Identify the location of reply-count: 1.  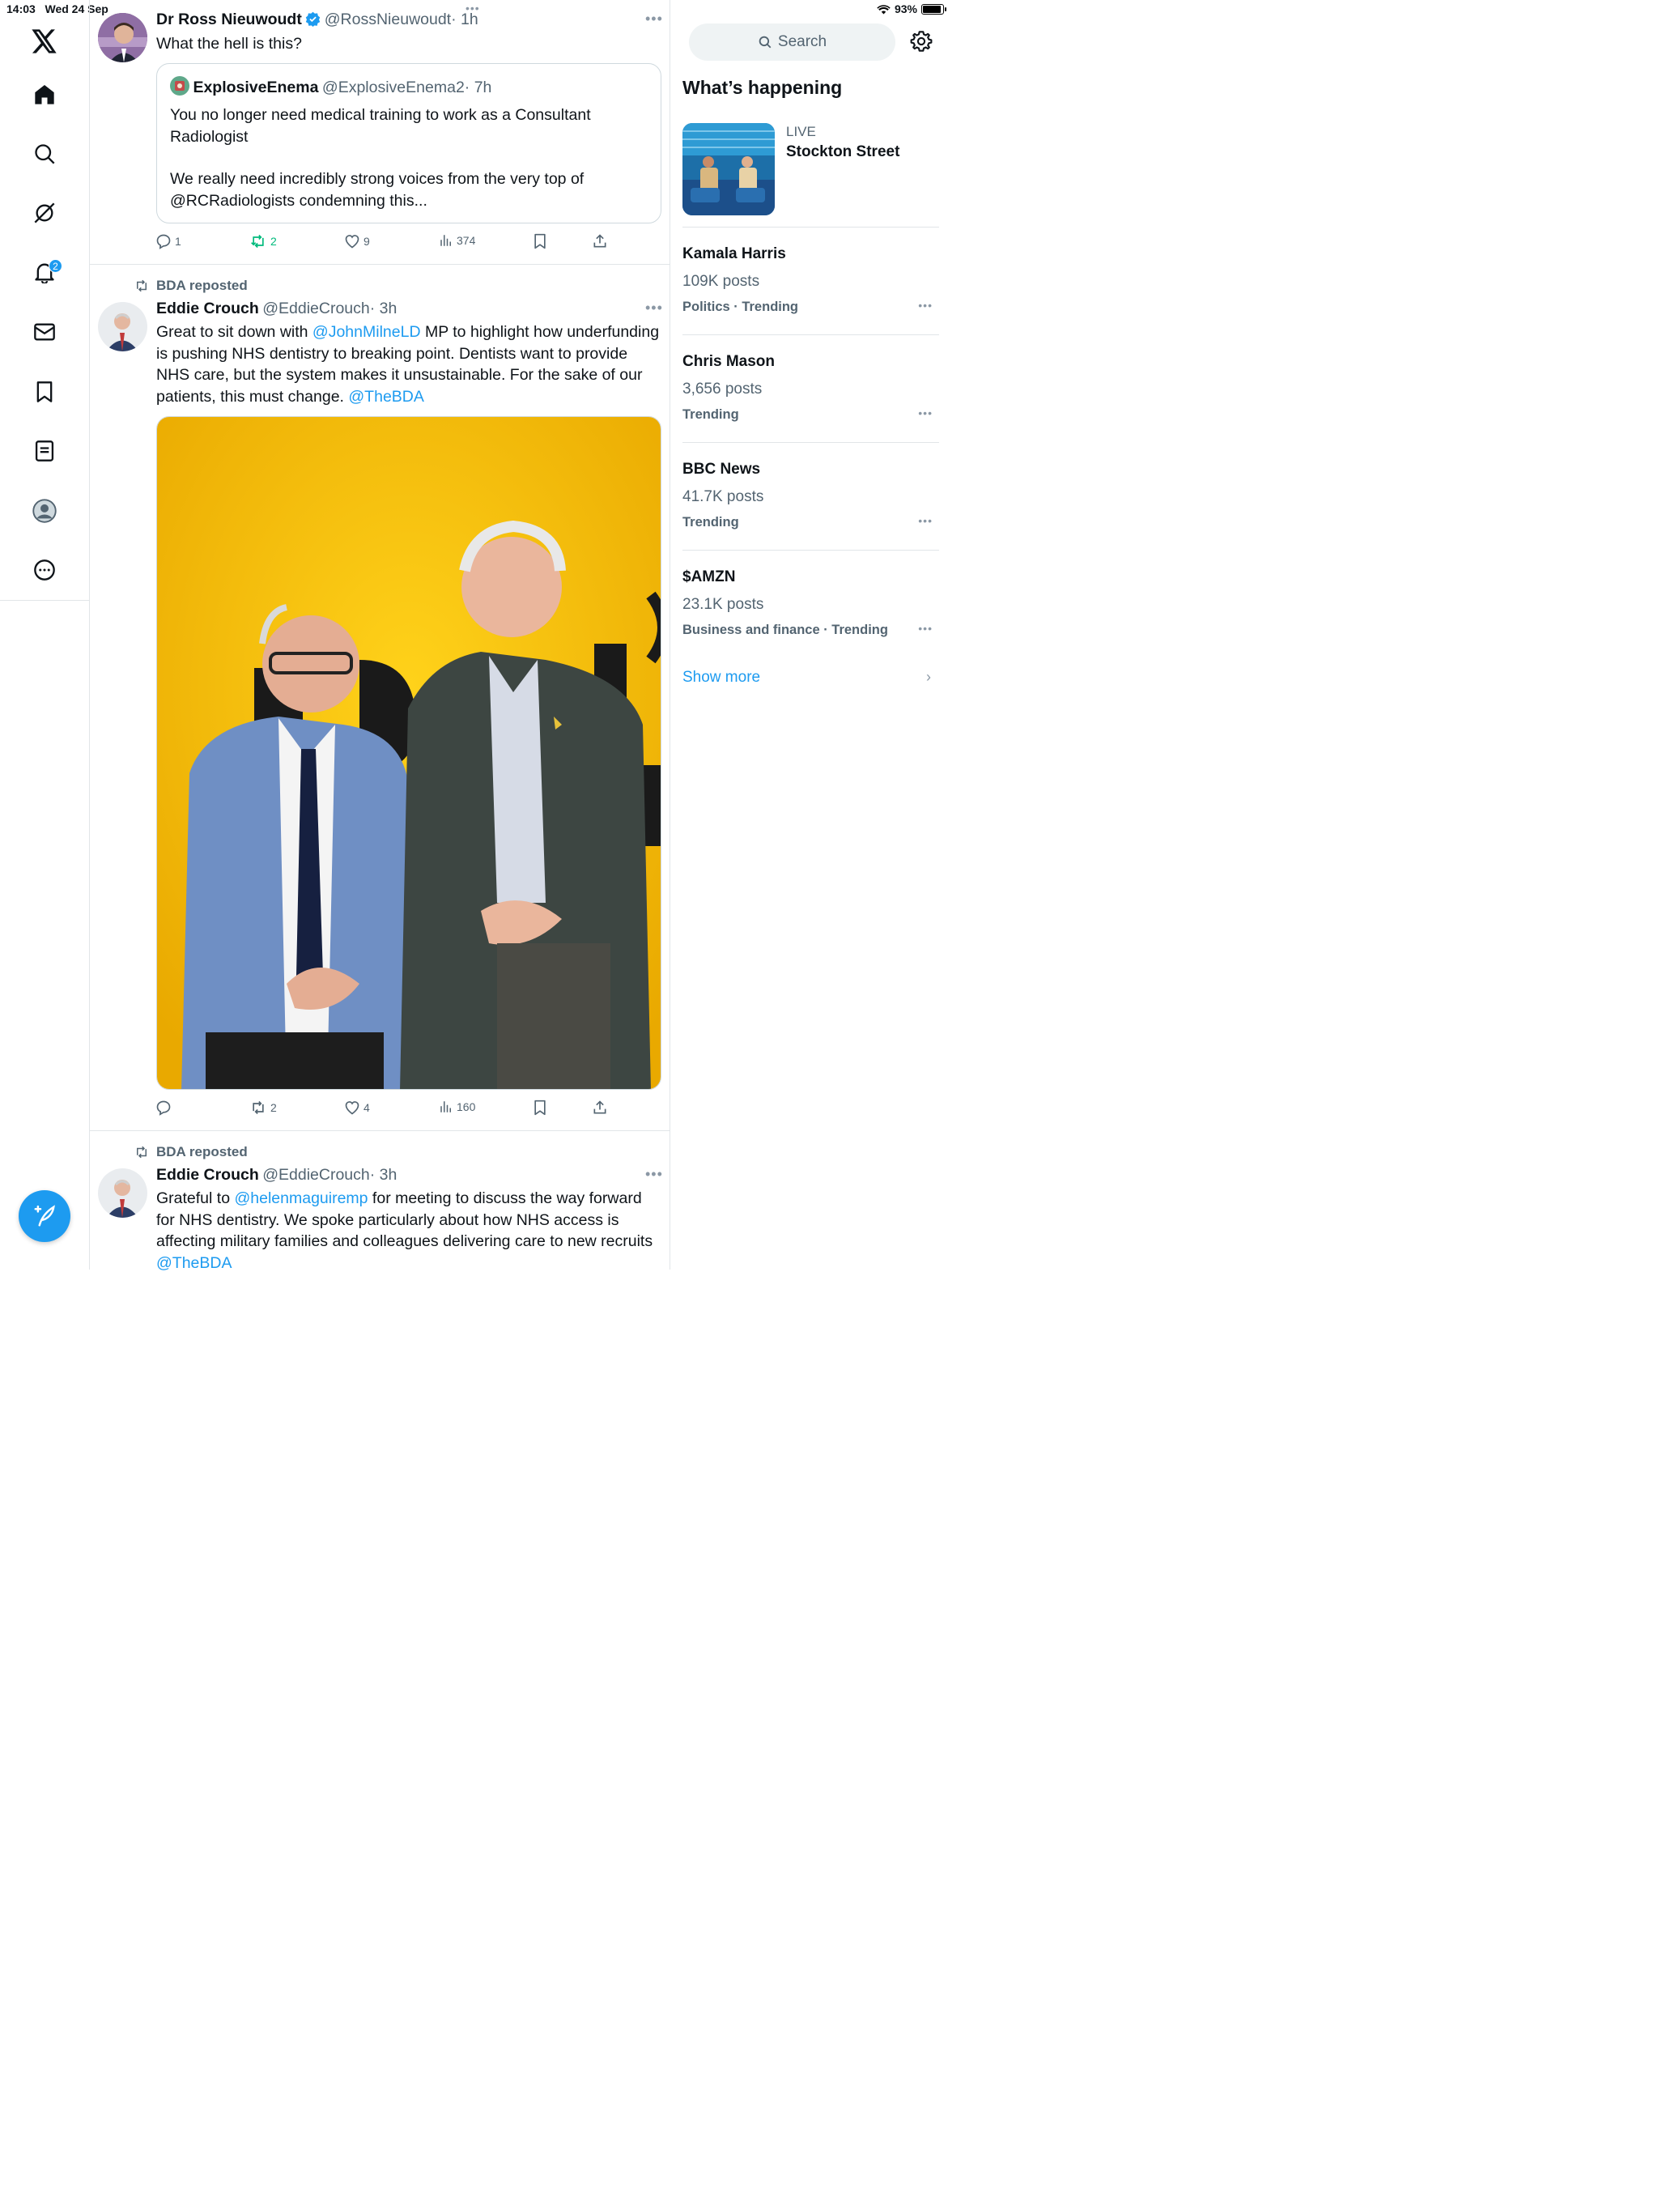
(178, 242).